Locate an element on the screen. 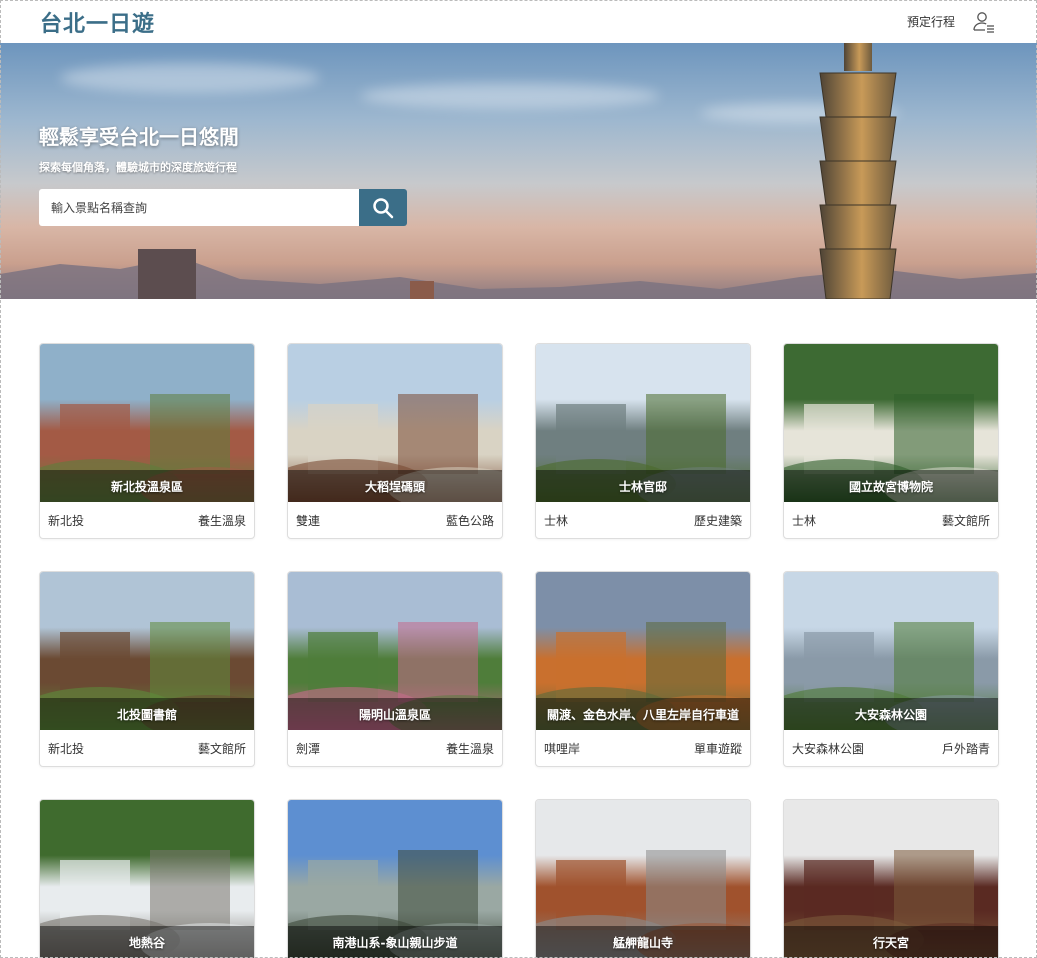  attraction-image: 國立故宮博物院 is located at coordinates (891, 423).